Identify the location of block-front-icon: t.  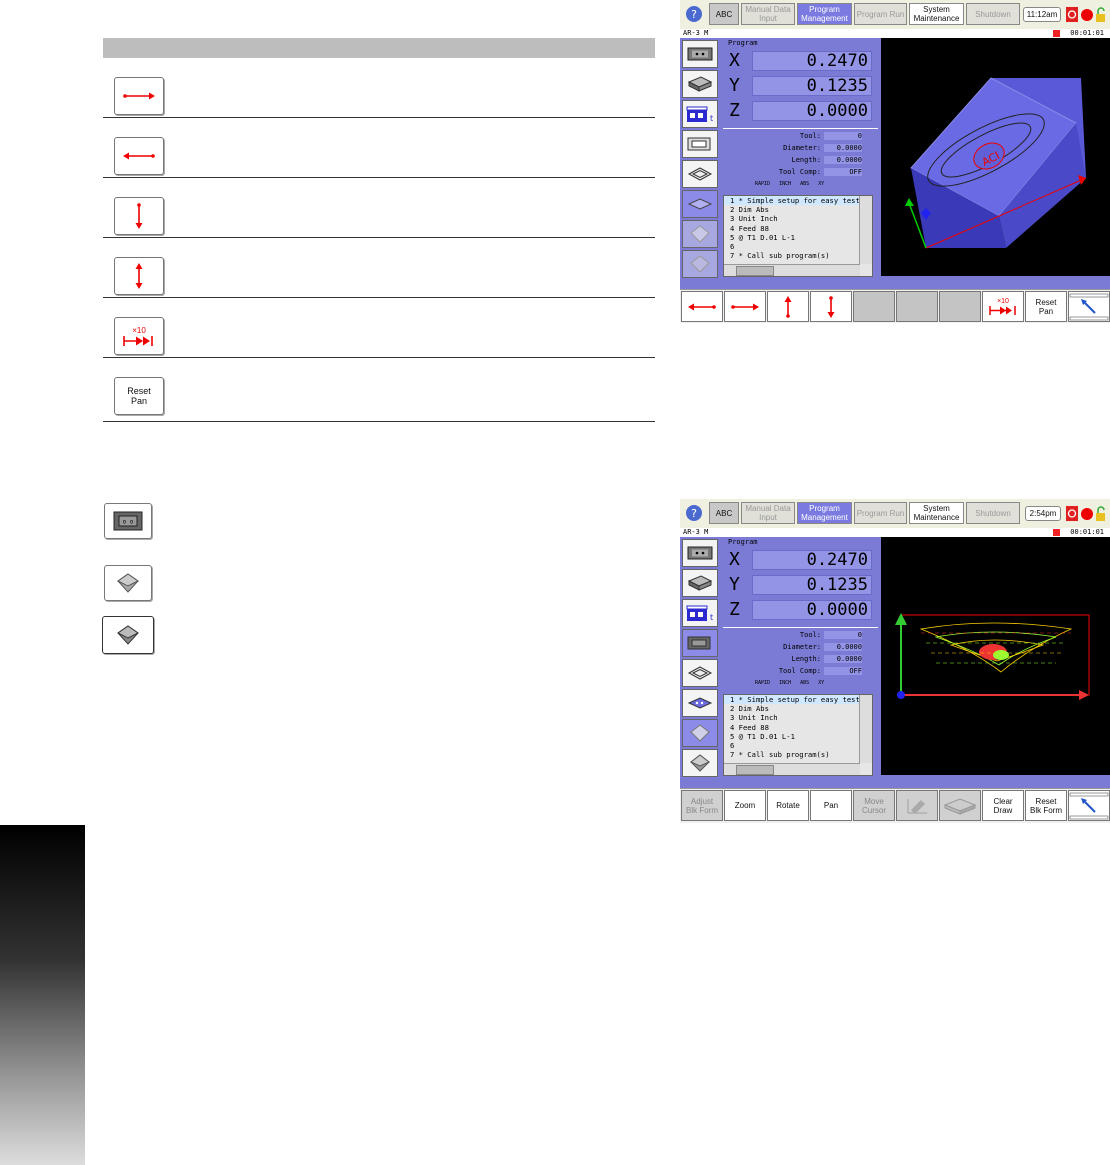
(699, 613).